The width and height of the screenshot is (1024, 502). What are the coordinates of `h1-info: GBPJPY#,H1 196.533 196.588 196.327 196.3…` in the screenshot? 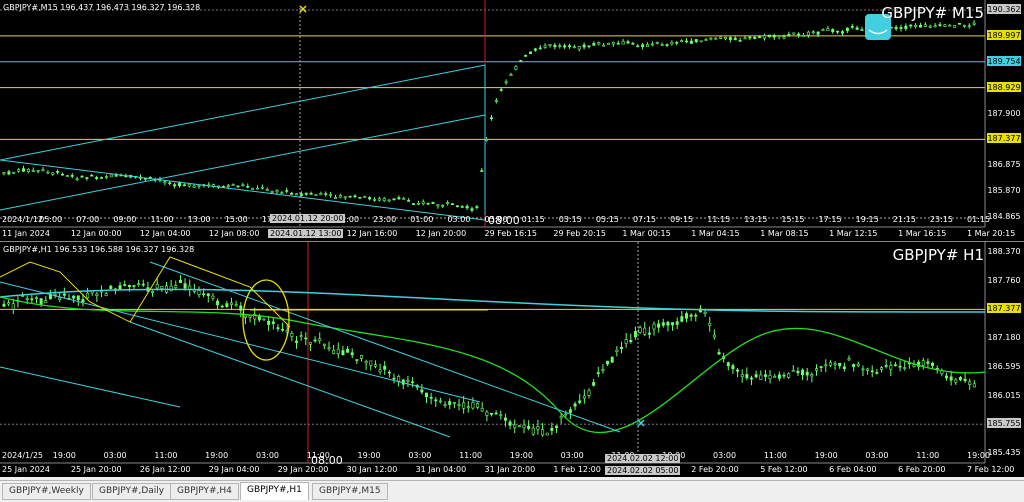 It's located at (99, 249).